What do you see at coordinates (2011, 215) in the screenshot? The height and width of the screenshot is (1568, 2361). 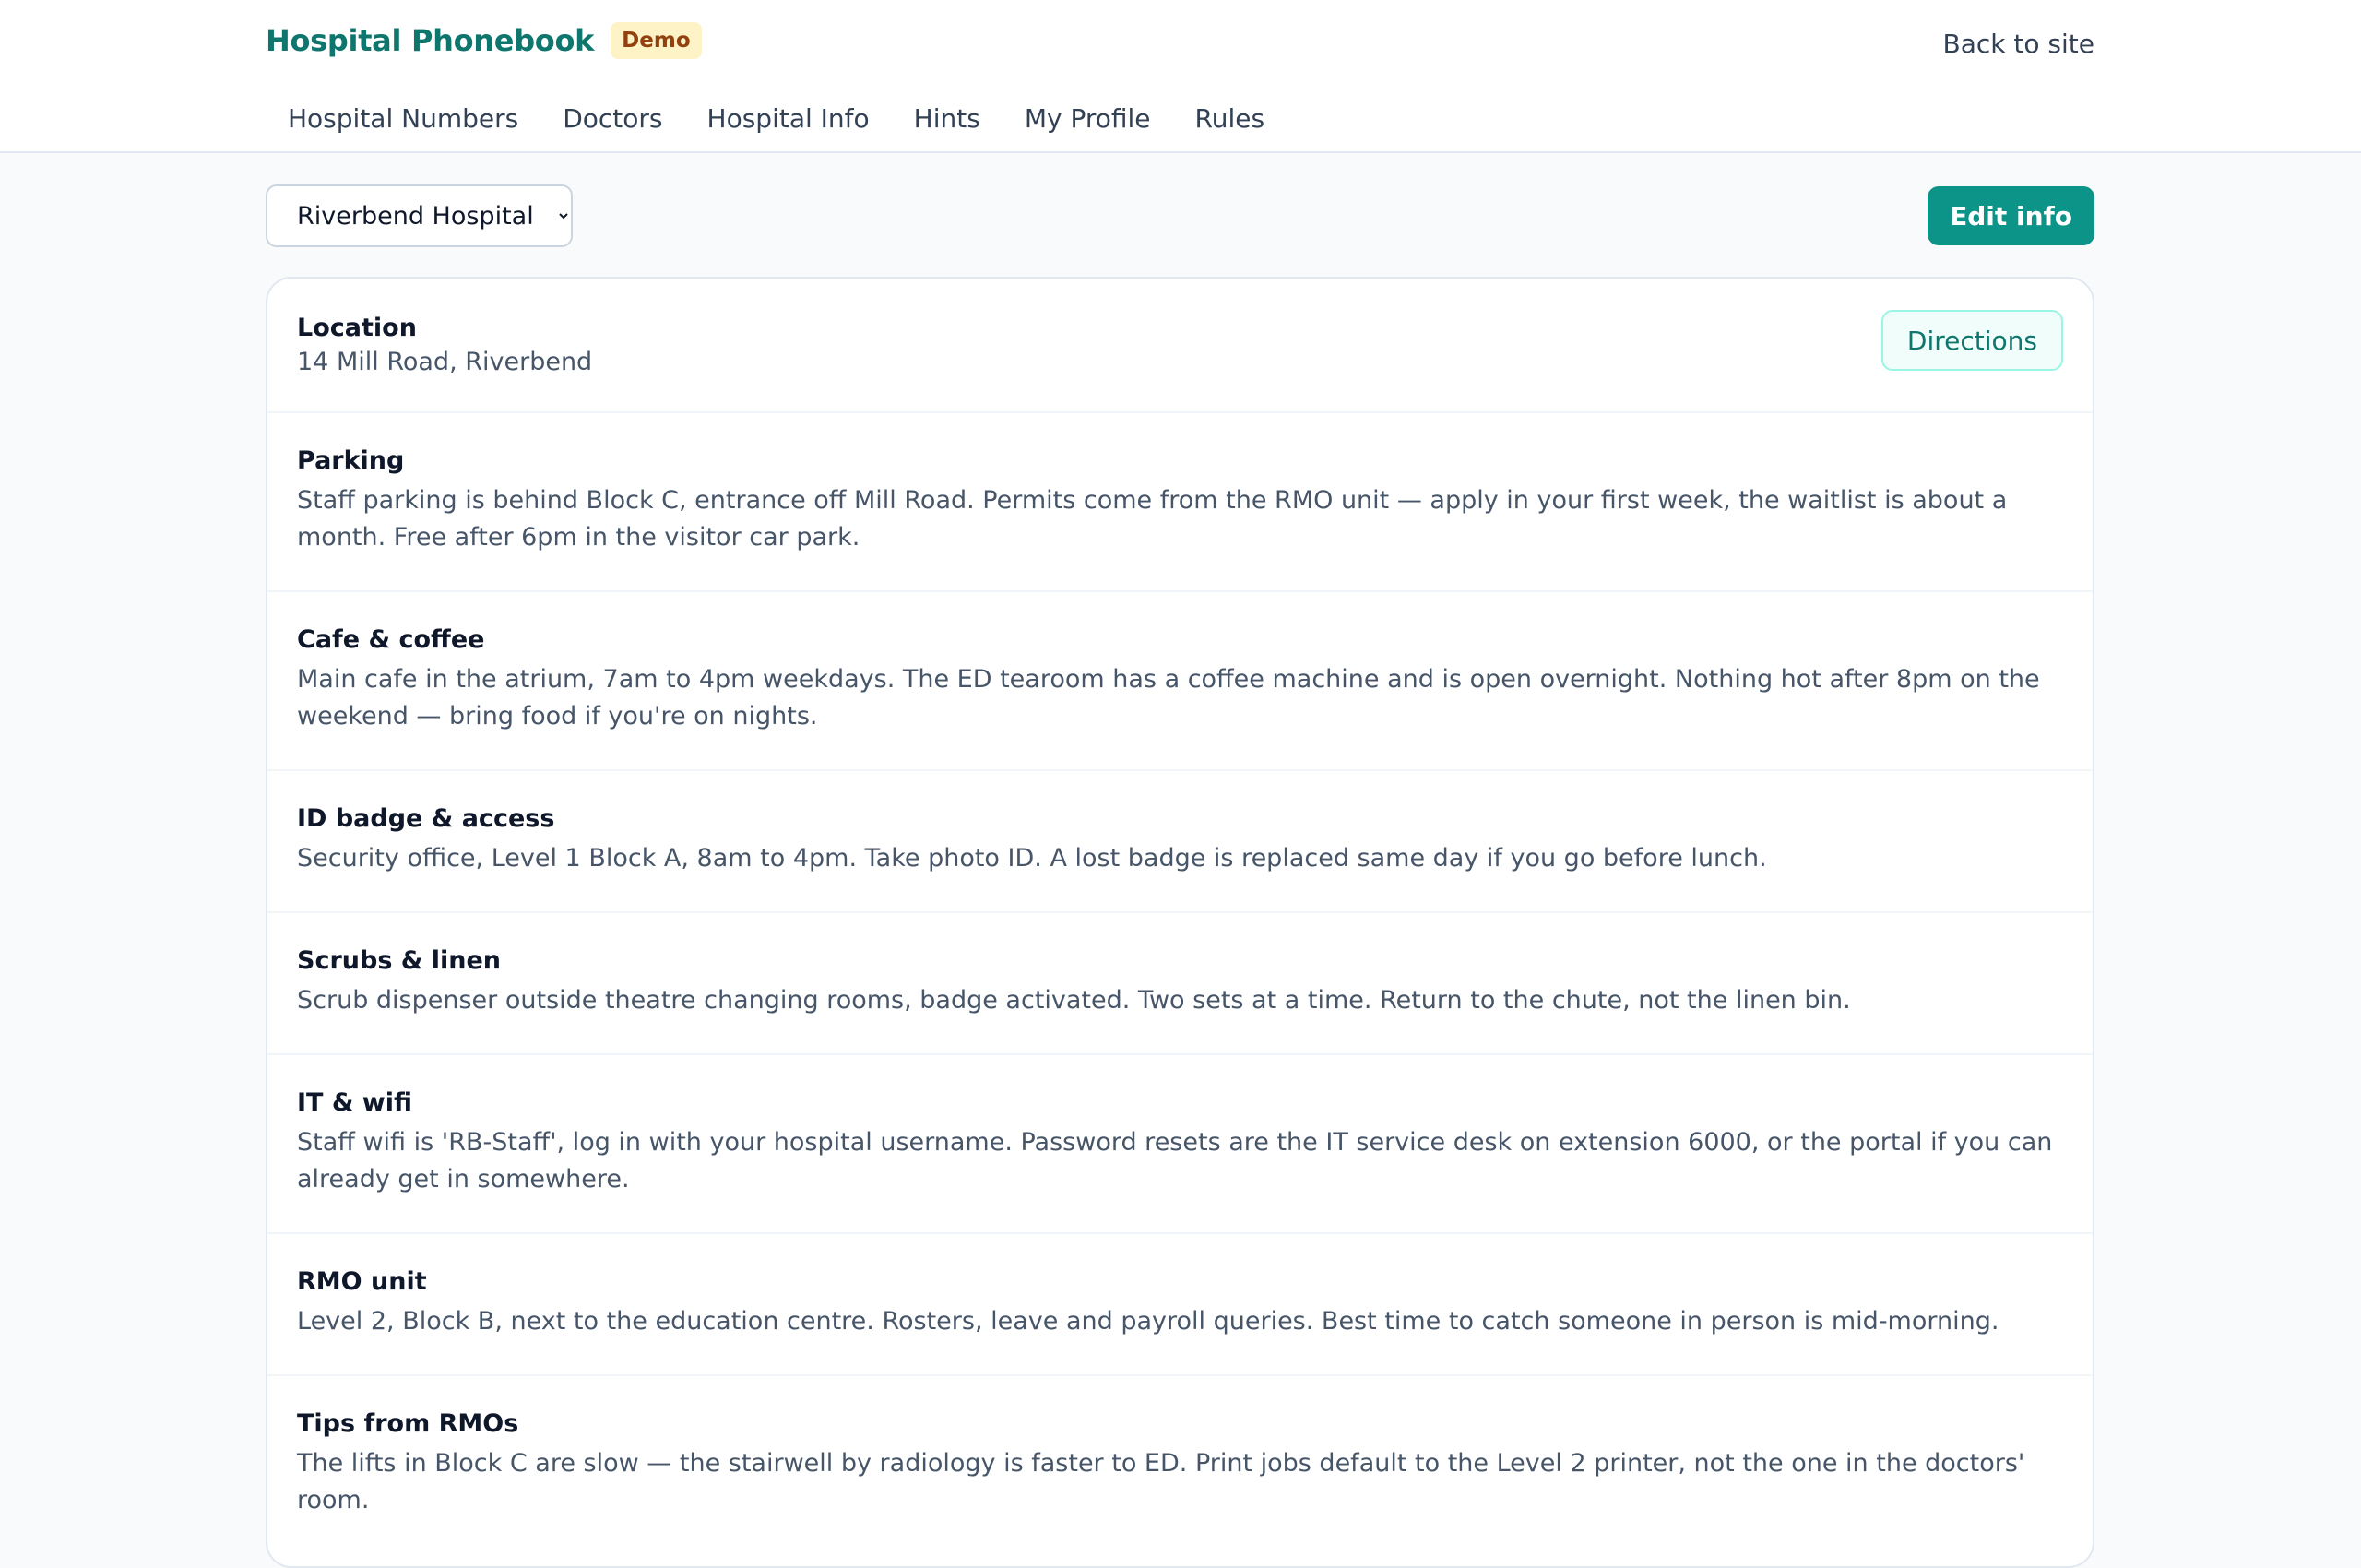 I see `edit-info-button: Edit info` at bounding box center [2011, 215].